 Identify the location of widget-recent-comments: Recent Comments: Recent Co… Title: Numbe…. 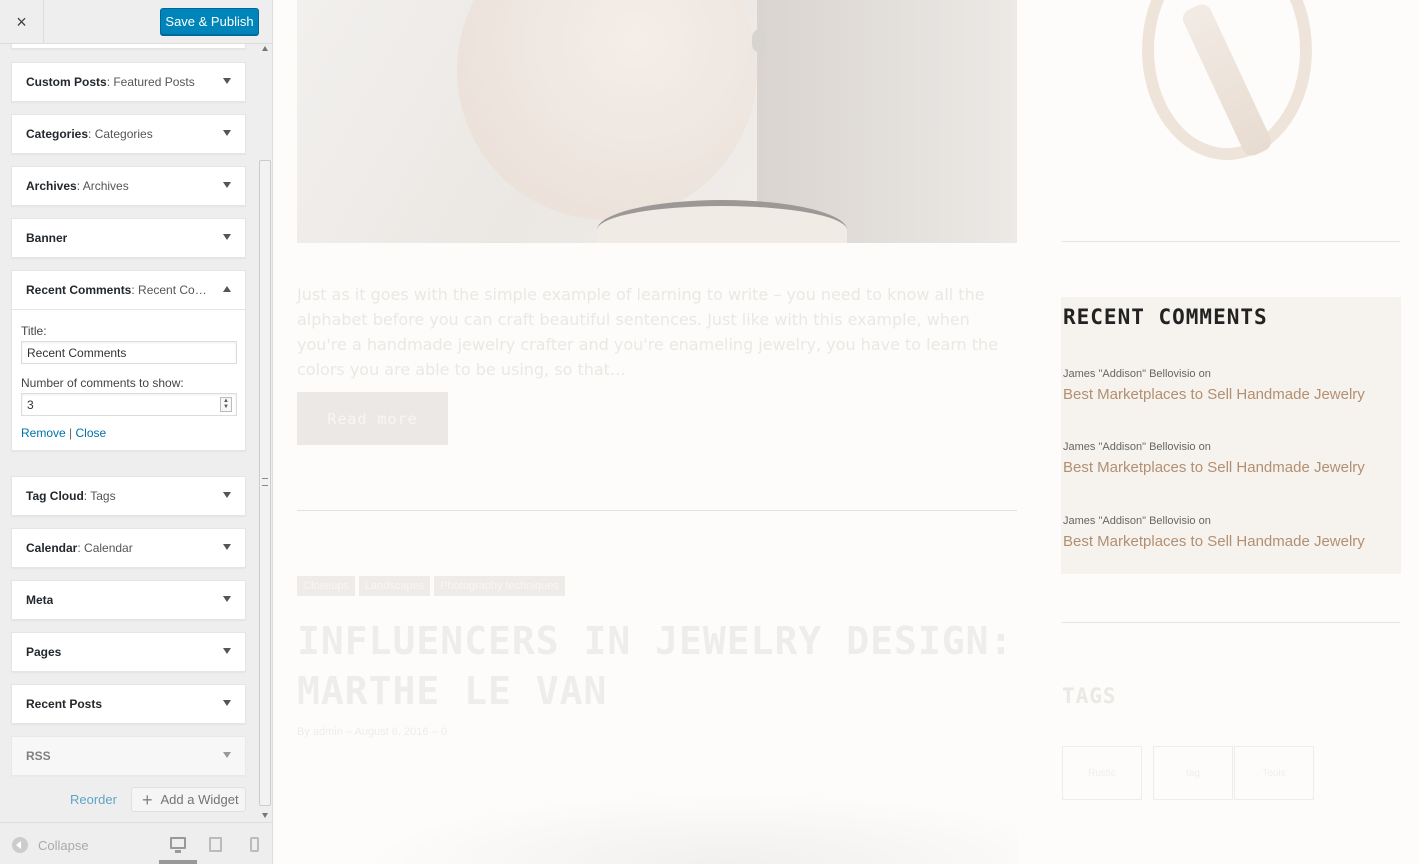
(128, 360).